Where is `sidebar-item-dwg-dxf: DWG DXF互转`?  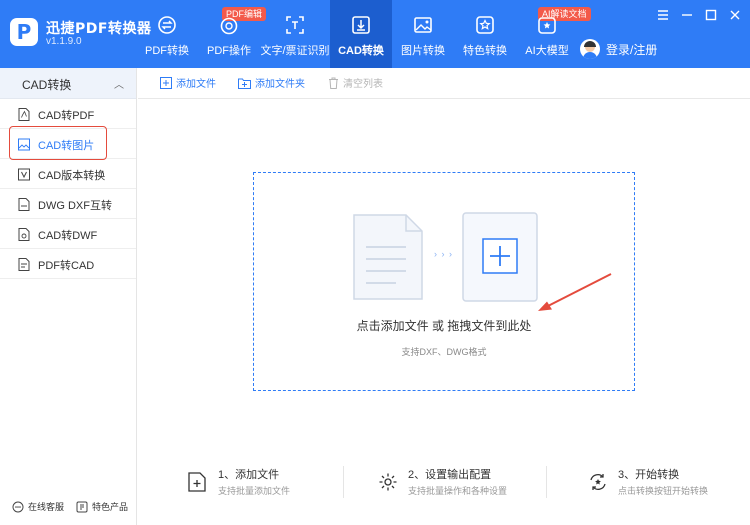 sidebar-item-dwg-dxf: DWG DXF互转 is located at coordinates (68, 204).